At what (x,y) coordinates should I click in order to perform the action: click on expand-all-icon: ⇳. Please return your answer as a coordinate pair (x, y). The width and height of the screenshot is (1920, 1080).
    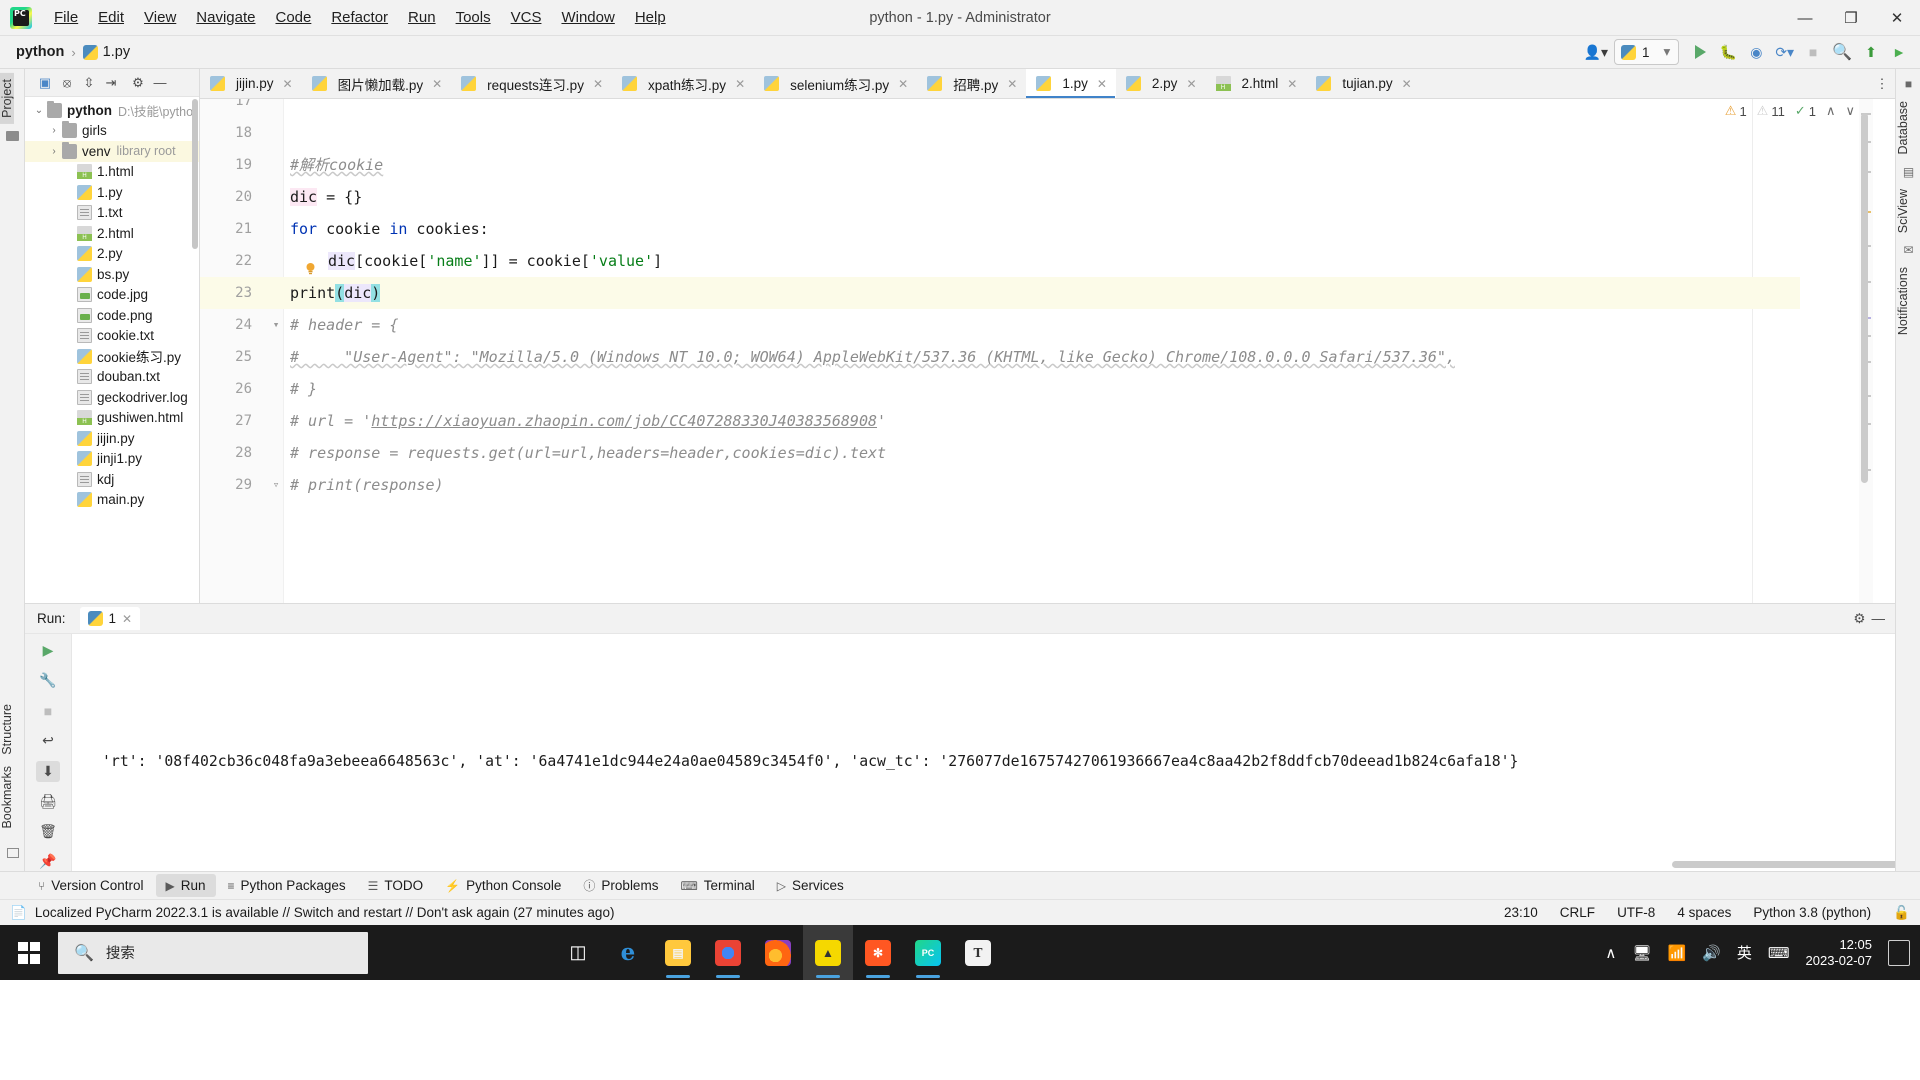
    Looking at the image, I should click on (89, 83).